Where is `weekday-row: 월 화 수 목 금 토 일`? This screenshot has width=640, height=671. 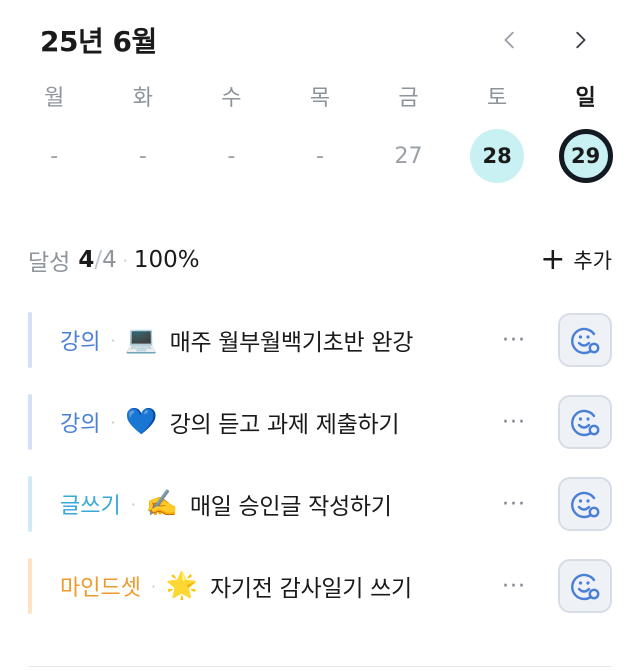 weekday-row: 월 화 수 목 금 토 일 is located at coordinates (320, 96).